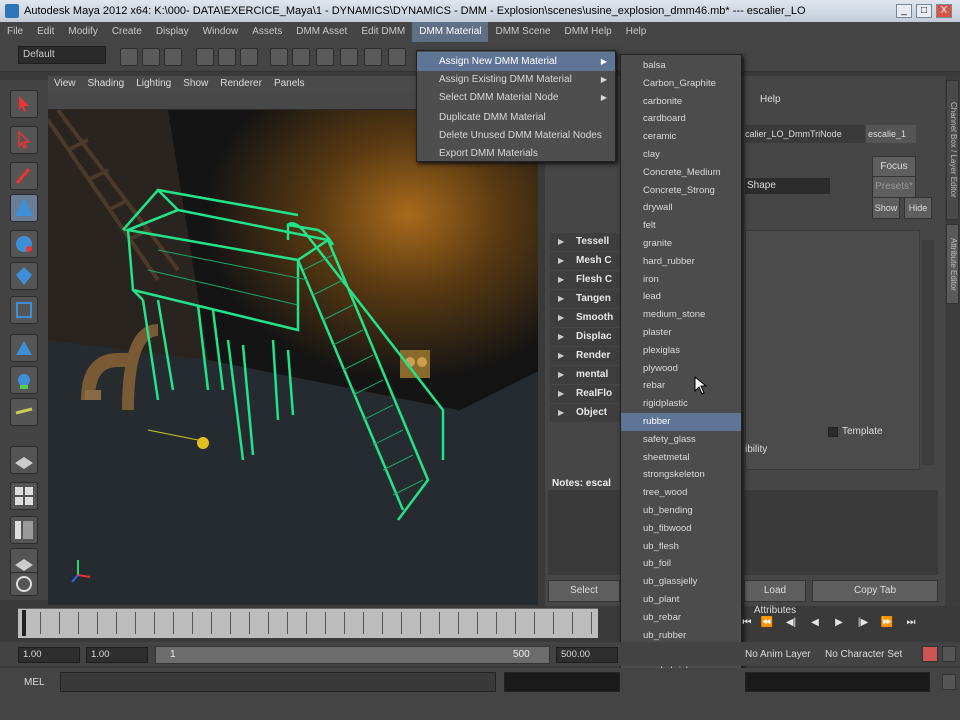 The image size is (960, 720). Describe the element at coordinates (289, 84) in the screenshot. I see `viewport-menu-panels: Panels` at that location.